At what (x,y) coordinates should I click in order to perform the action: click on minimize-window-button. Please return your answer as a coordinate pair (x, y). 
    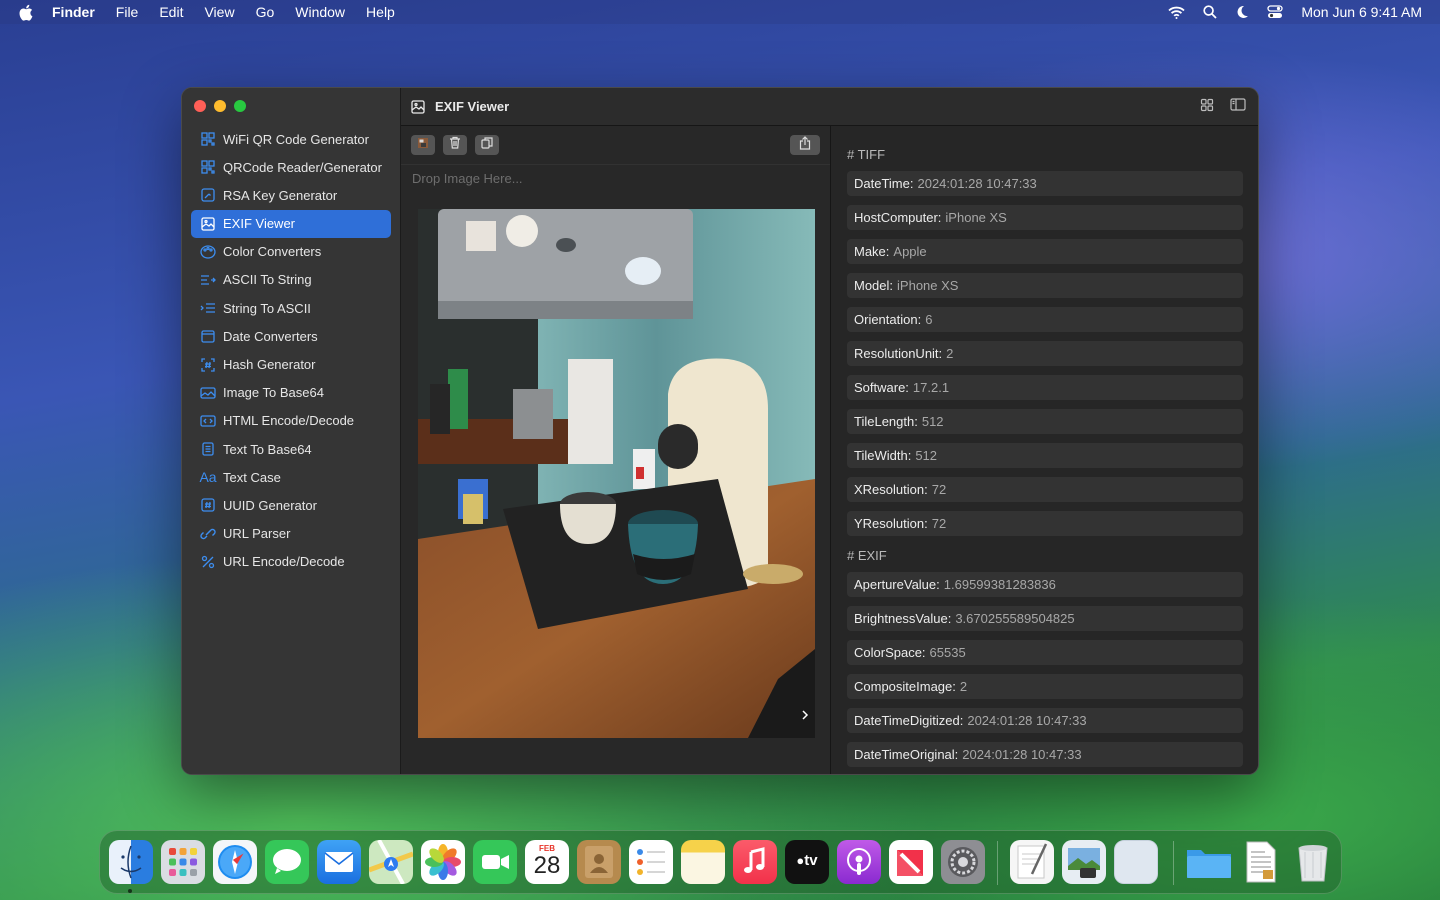
    Looking at the image, I should click on (220, 106).